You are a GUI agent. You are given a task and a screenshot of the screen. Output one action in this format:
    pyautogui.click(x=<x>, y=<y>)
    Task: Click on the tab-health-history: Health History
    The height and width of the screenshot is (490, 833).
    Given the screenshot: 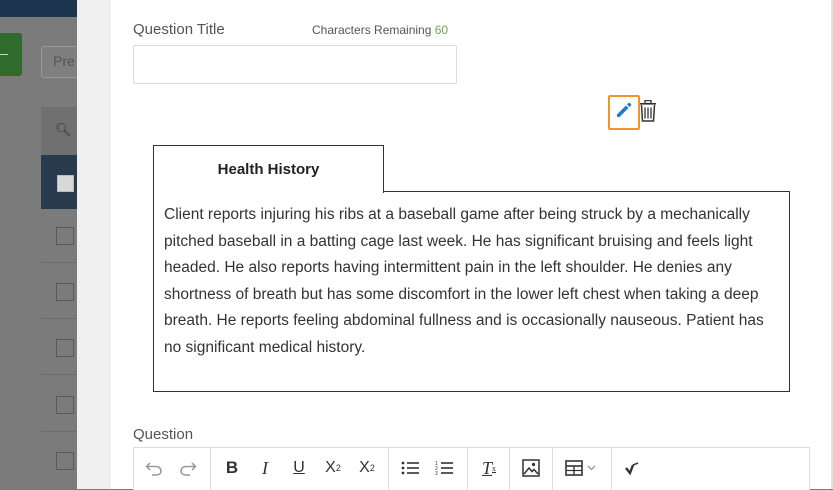 What is the action you would take?
    pyautogui.click(x=268, y=169)
    